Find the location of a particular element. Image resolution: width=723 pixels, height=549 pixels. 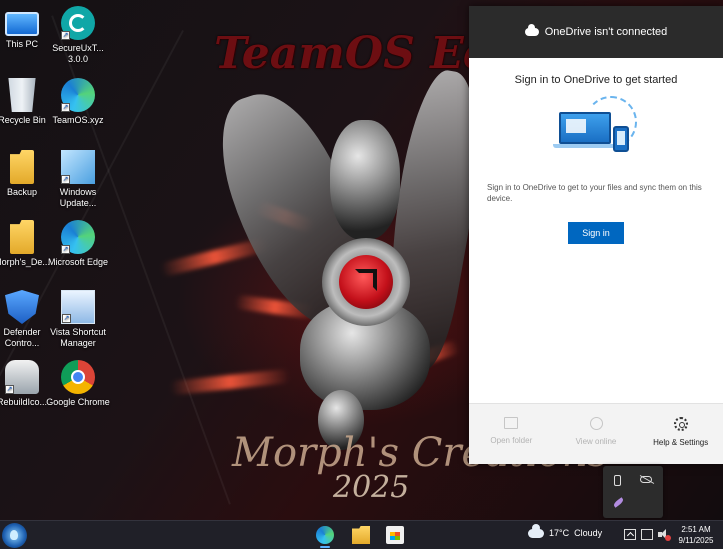

desktop-icon-secureux: ↗ SecureUxT... 3.0.0 is located at coordinates (78, 35).